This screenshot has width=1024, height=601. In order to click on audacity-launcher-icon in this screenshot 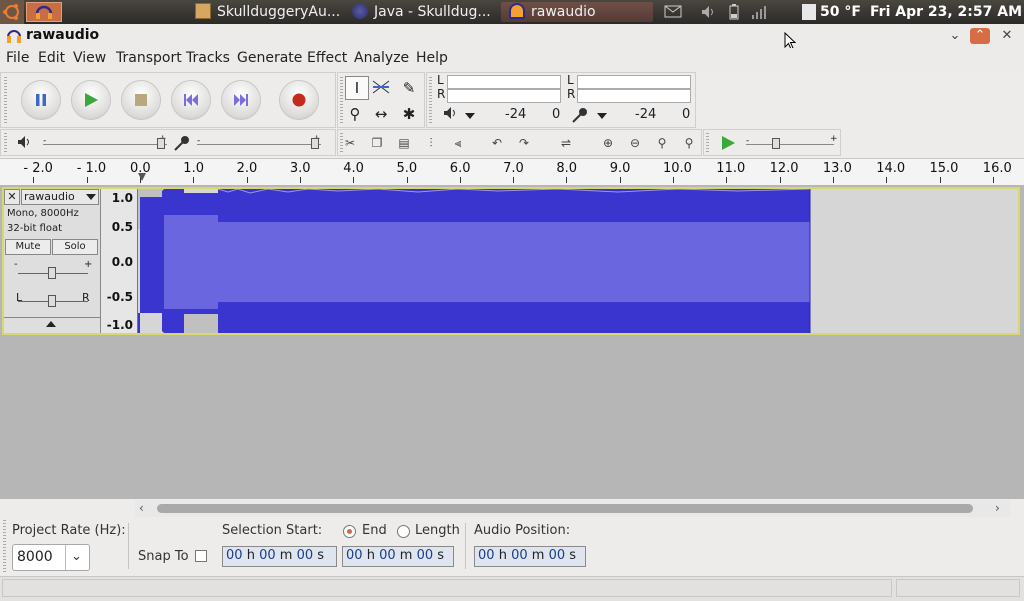, I will do `click(44, 12)`.